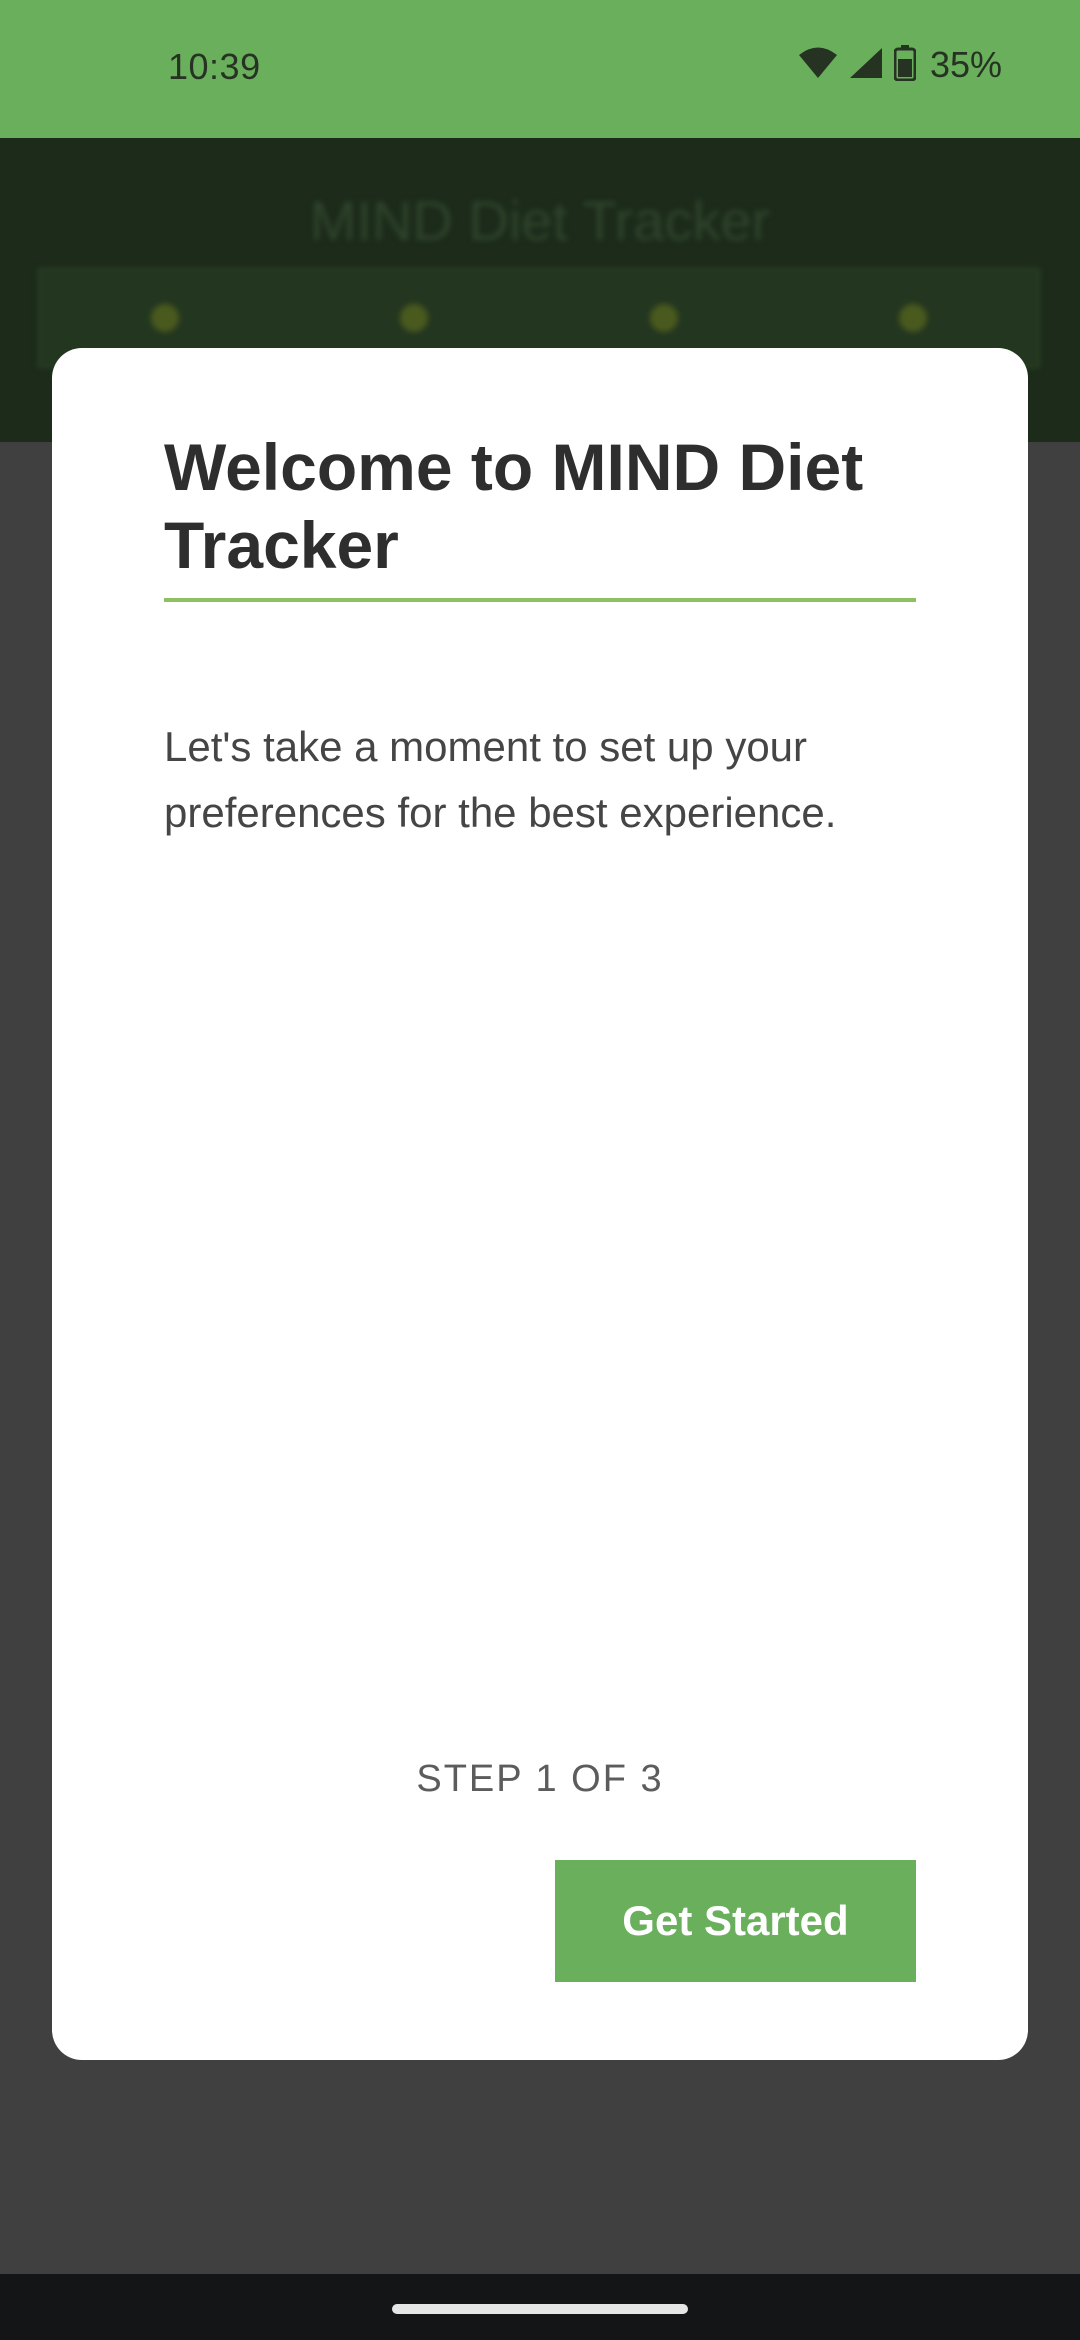  What do you see at coordinates (866, 65) in the screenshot?
I see `cellular-signal-icon` at bounding box center [866, 65].